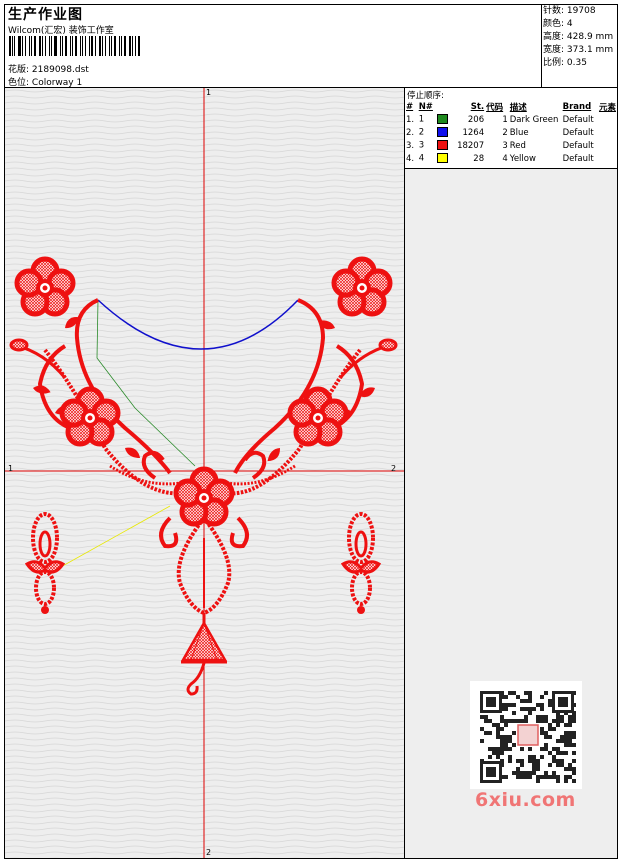  What do you see at coordinates (433, 119) in the screenshot?
I see `cell-n: 1` at bounding box center [433, 119].